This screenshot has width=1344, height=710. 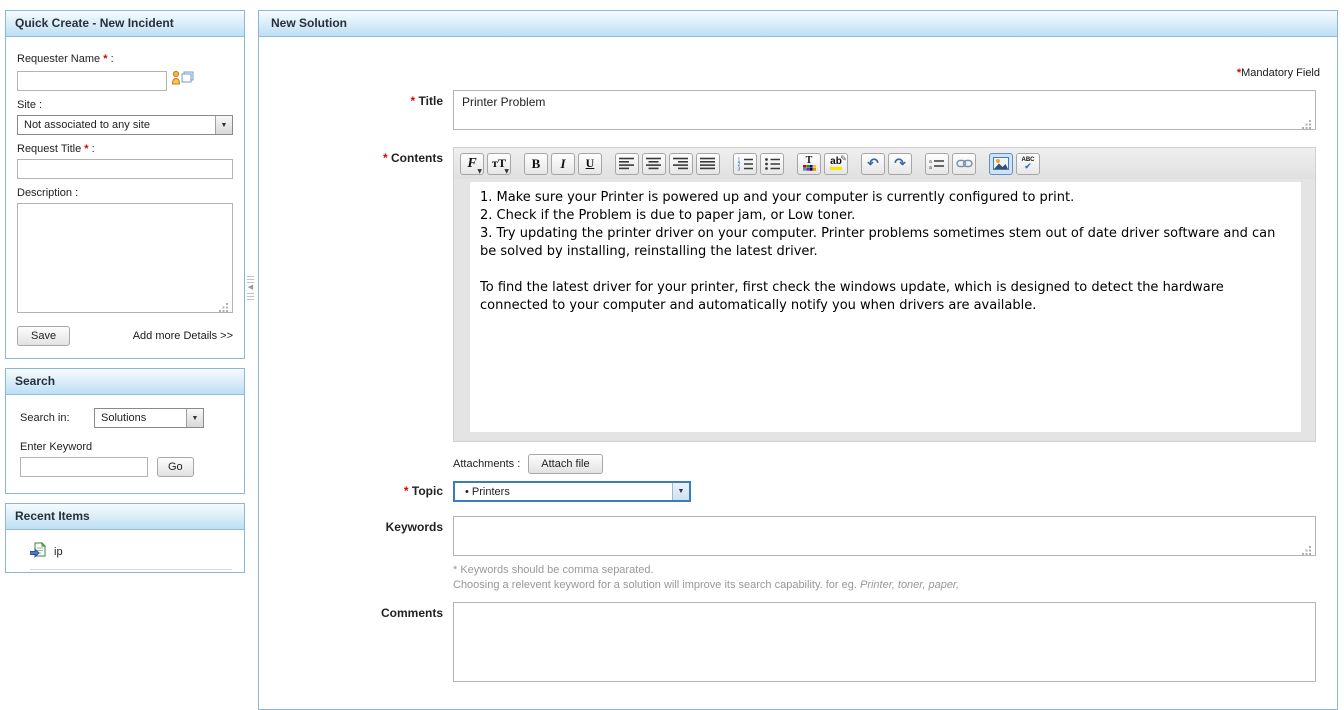 I want to click on align-left-button, so click(x=627, y=163).